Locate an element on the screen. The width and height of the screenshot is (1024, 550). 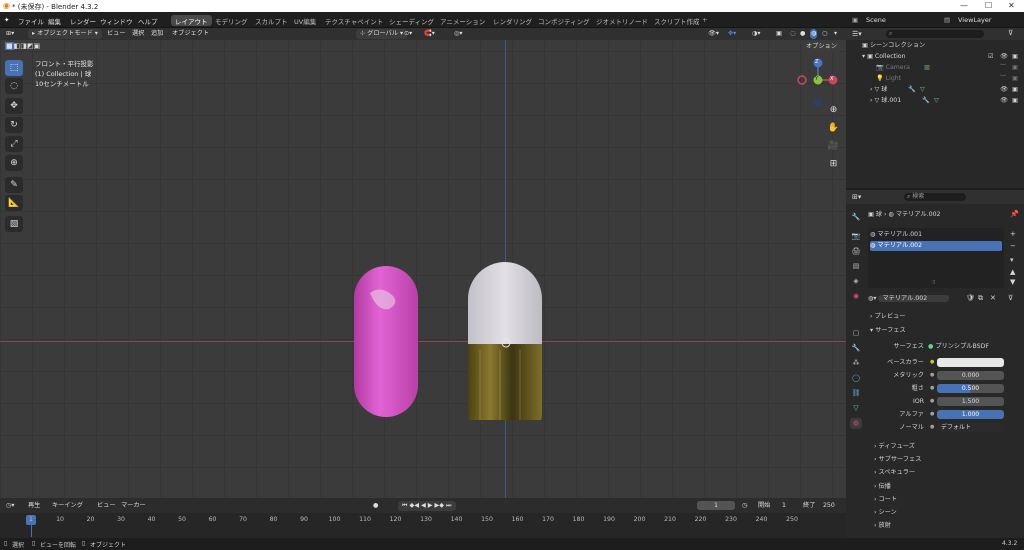
param-field: 0.500 is located at coordinates (970, 388).